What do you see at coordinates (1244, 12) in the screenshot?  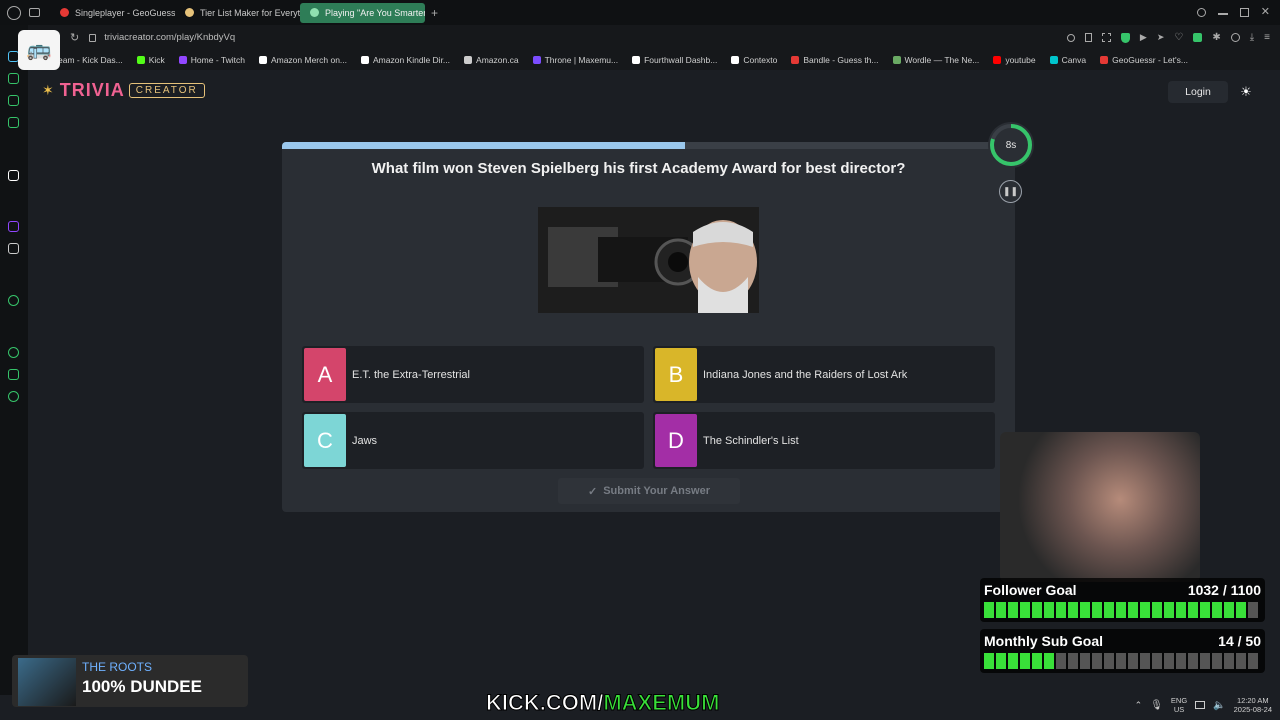 I see `maximize-icon` at bounding box center [1244, 12].